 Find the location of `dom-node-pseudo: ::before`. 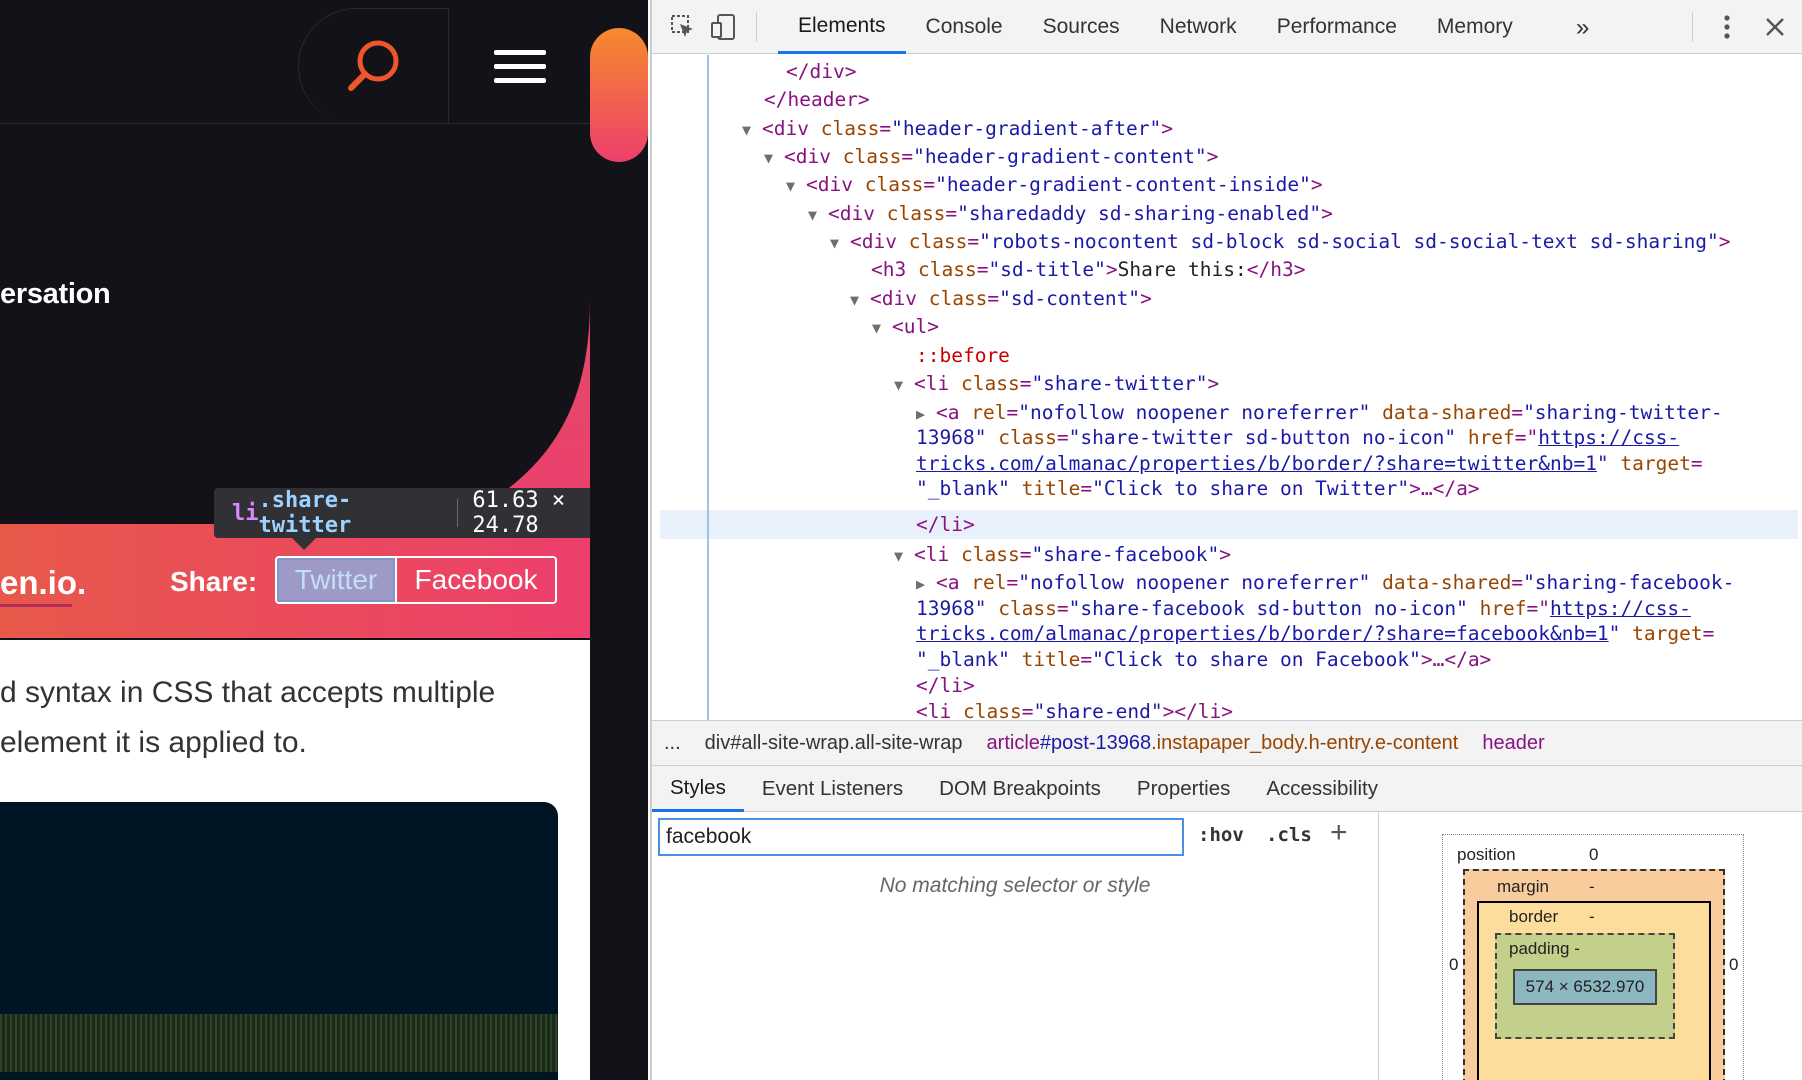

dom-node-pseudo: ::before is located at coordinates (963, 356).